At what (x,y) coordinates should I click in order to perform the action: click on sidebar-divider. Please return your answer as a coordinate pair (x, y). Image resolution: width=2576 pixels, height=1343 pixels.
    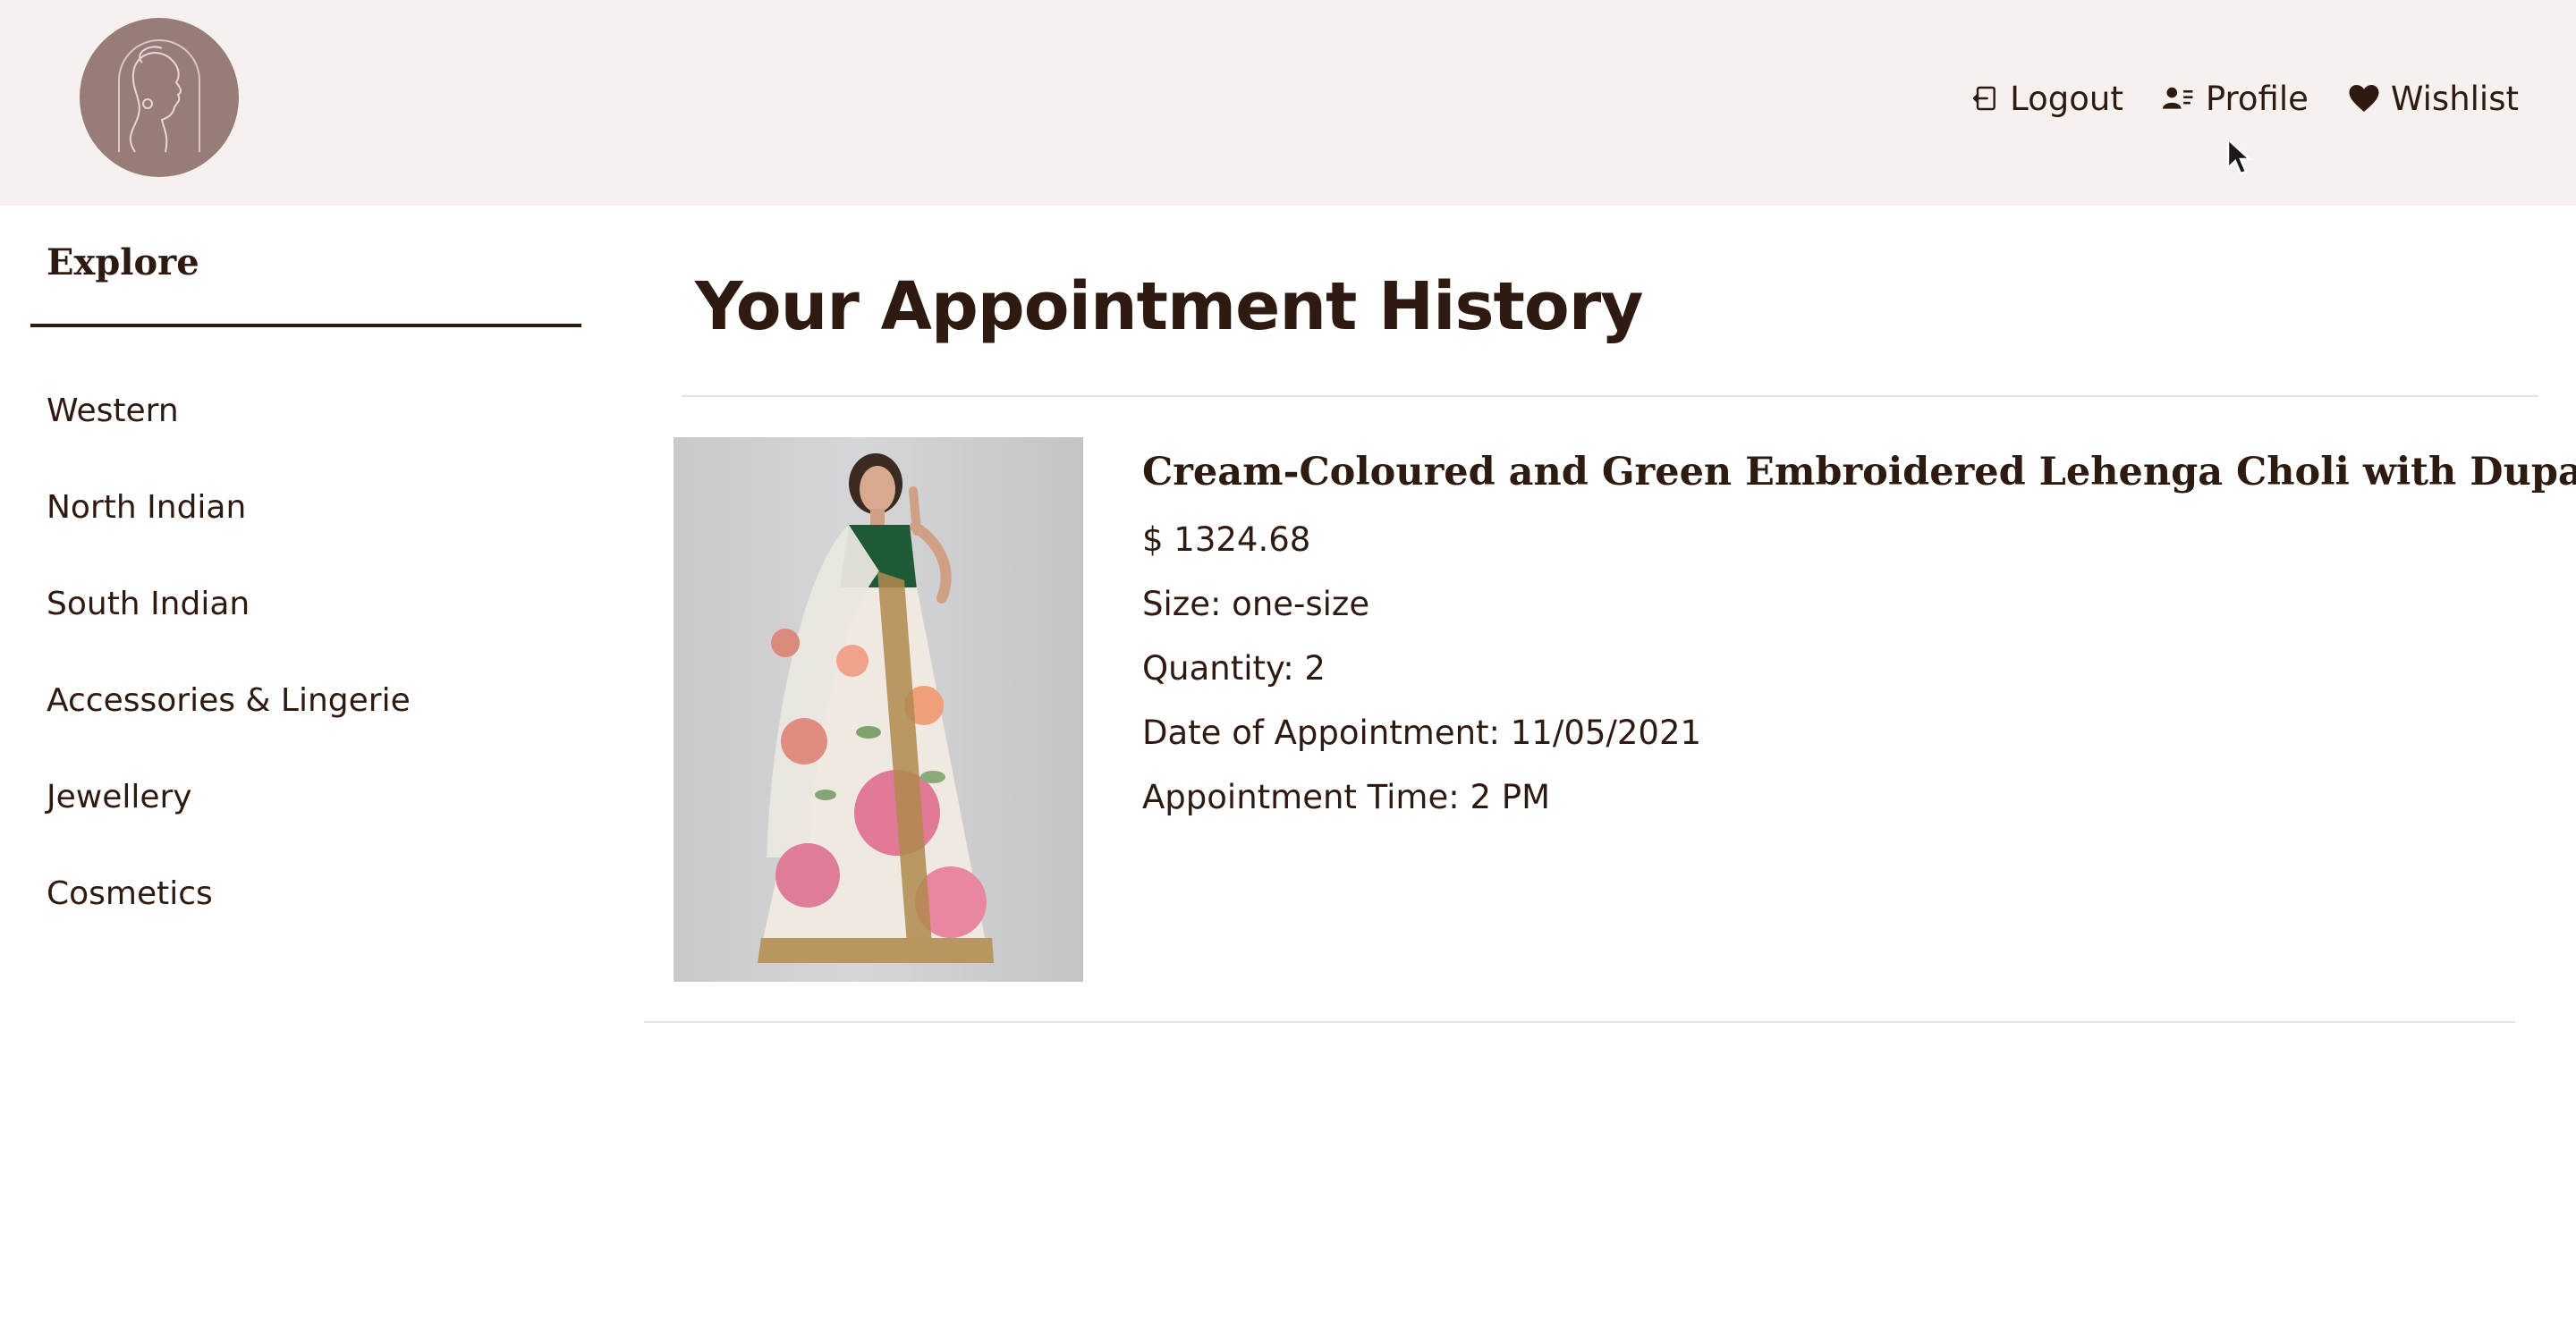
    Looking at the image, I should click on (305, 325).